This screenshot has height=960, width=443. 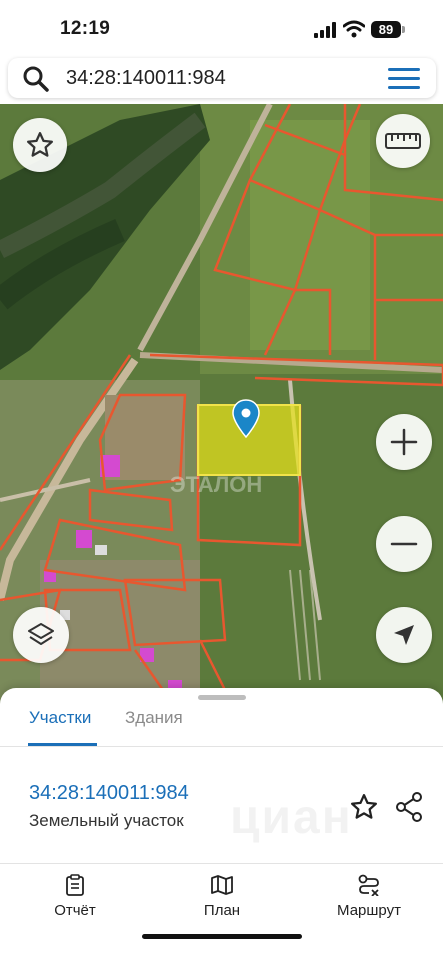 I want to click on nav-plan-label: План, so click(x=222, y=910).